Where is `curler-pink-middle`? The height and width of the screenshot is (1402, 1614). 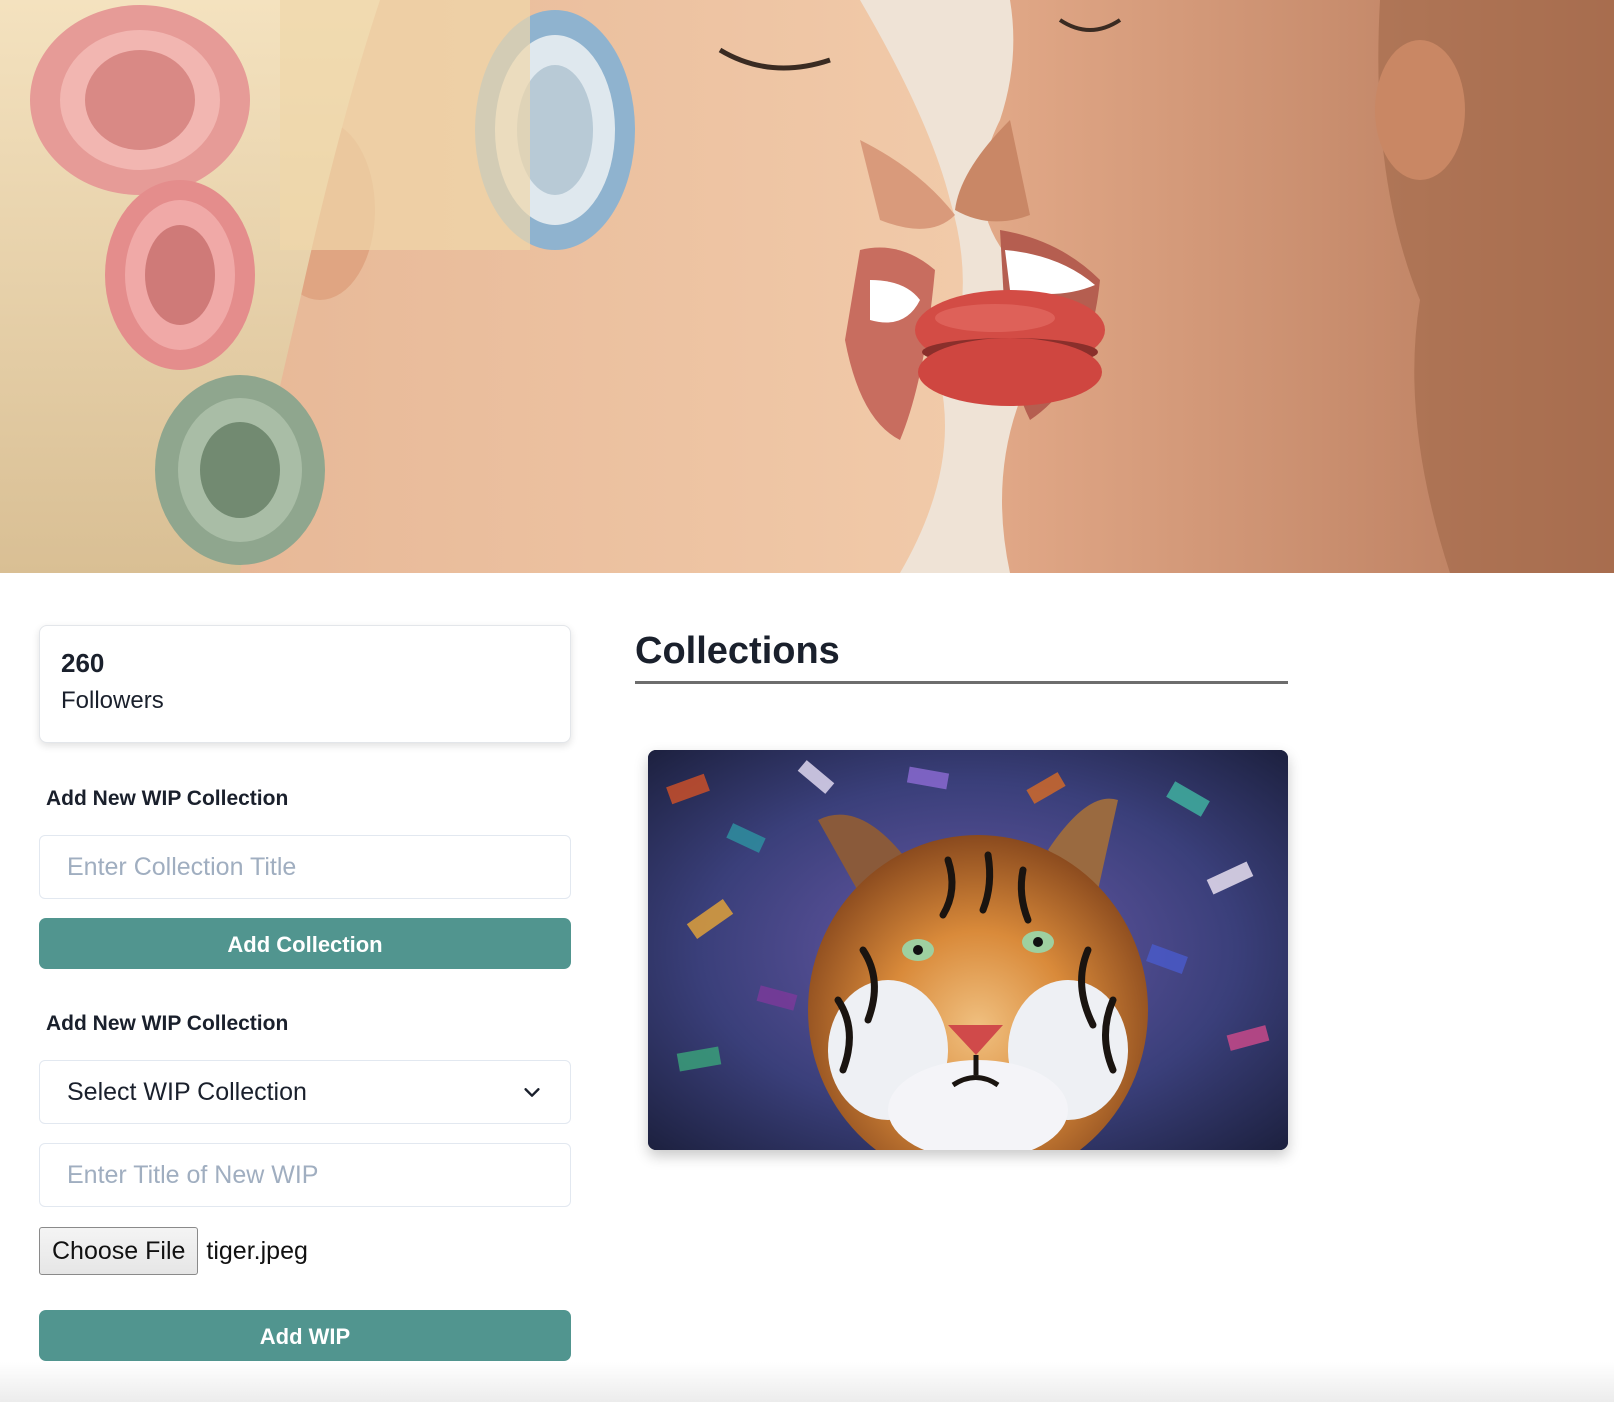
curler-pink-middle is located at coordinates (180, 275).